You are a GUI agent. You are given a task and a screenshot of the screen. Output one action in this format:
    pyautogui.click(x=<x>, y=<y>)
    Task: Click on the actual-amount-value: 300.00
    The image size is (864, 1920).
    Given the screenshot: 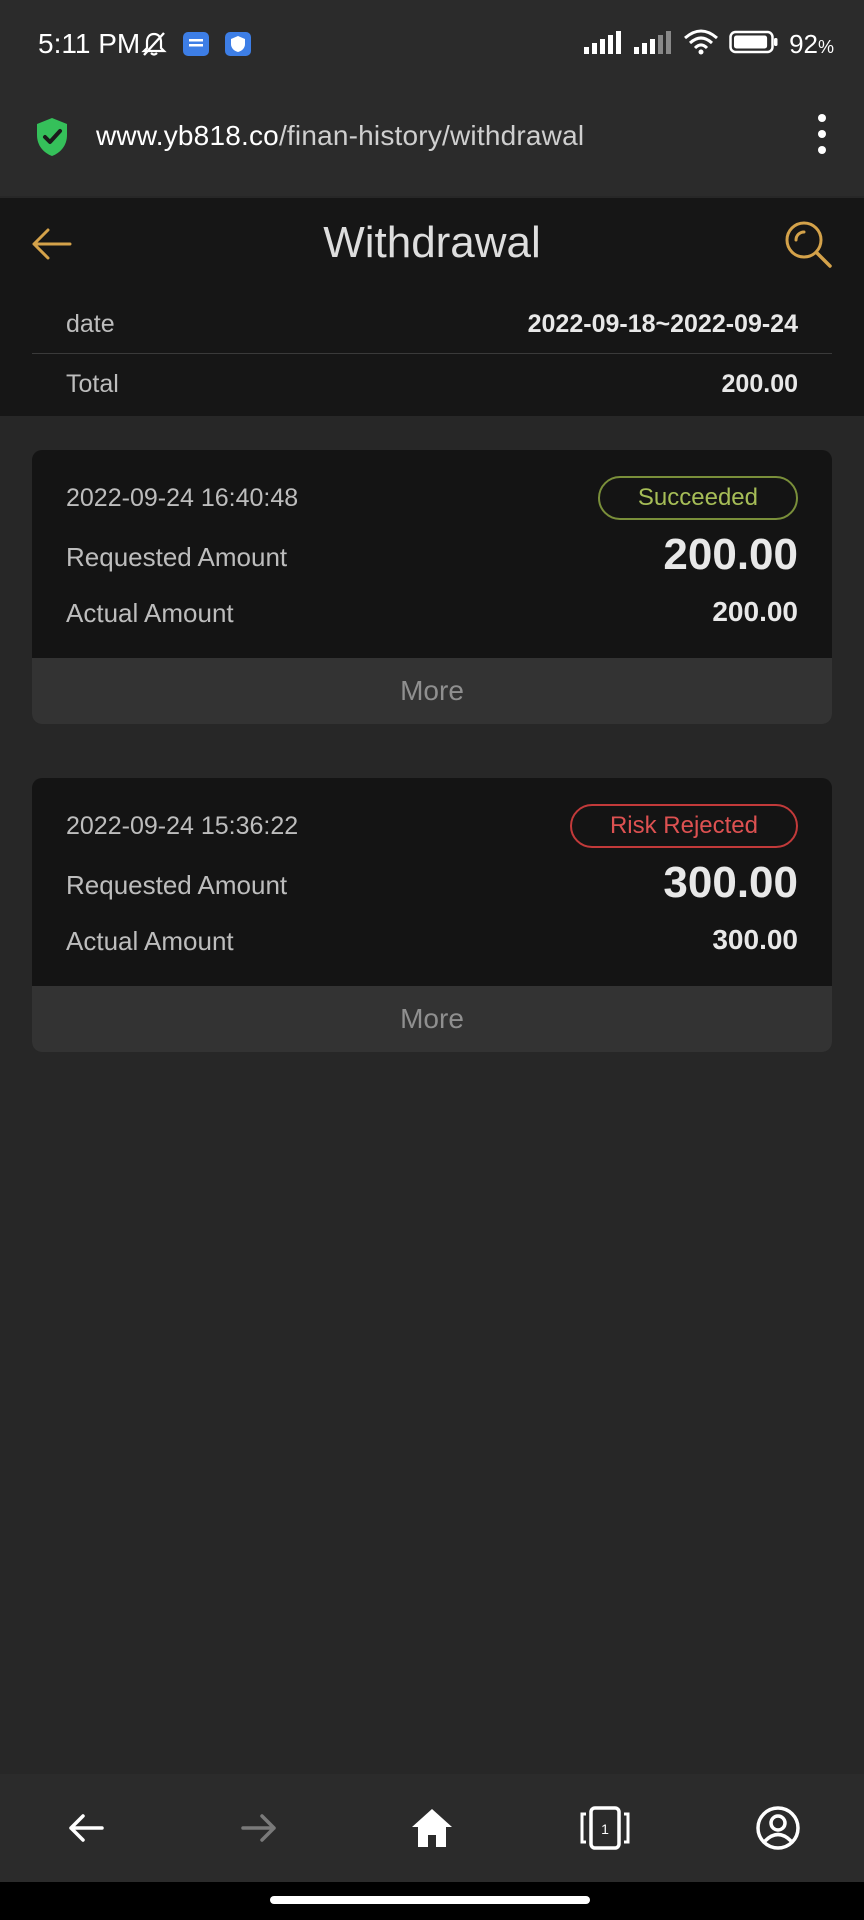 What is the action you would take?
    pyautogui.click(x=755, y=939)
    